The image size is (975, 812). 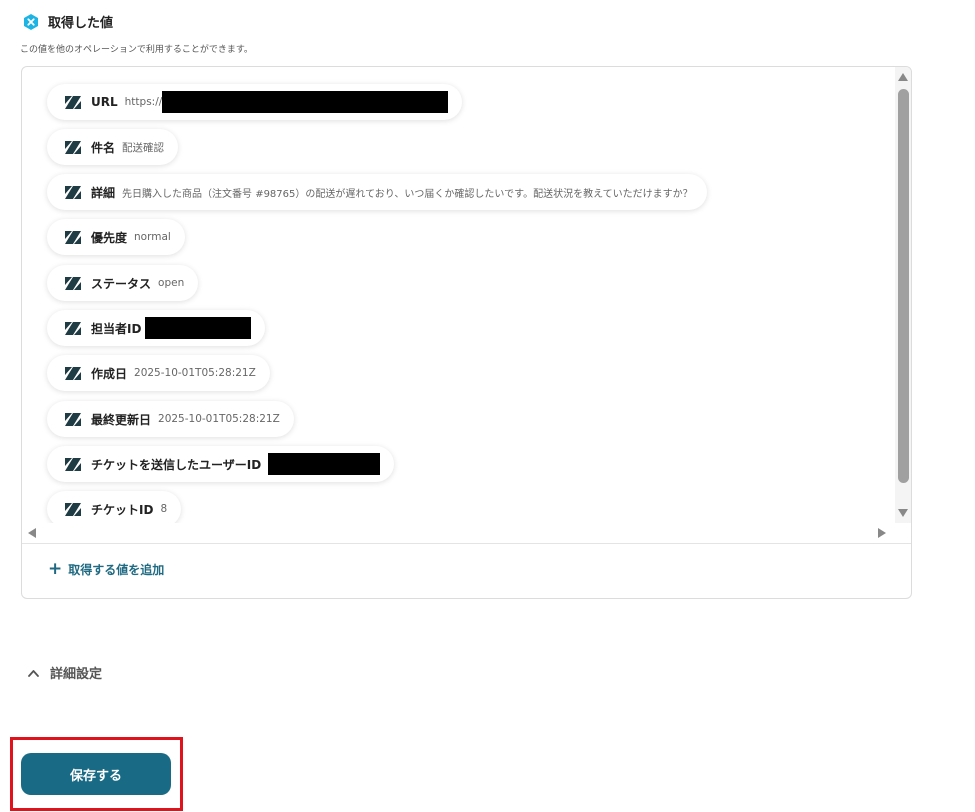 I want to click on value-pill-url: URL https://, so click(x=255, y=102).